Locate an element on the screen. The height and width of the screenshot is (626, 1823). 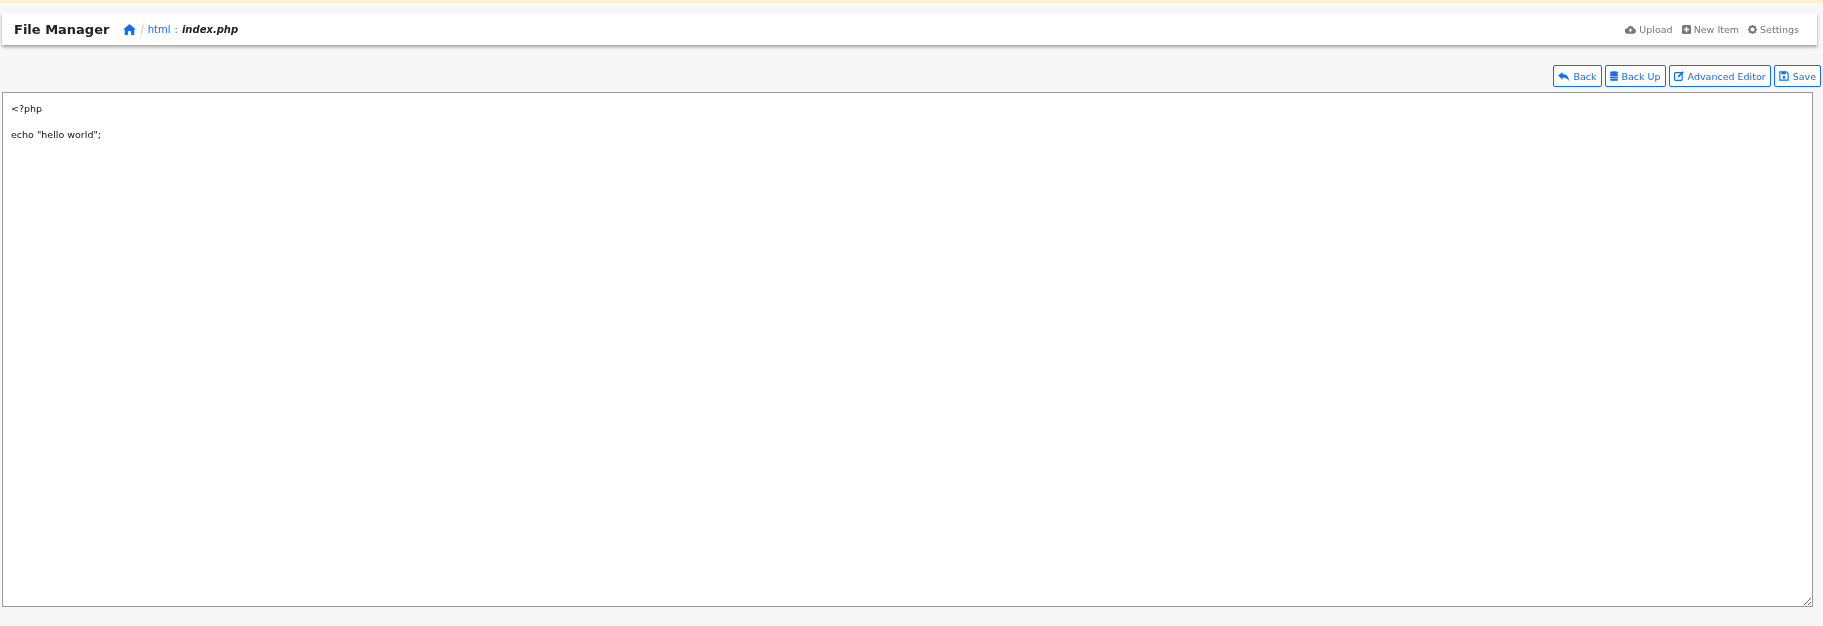
settings-icon is located at coordinates (1753, 29).